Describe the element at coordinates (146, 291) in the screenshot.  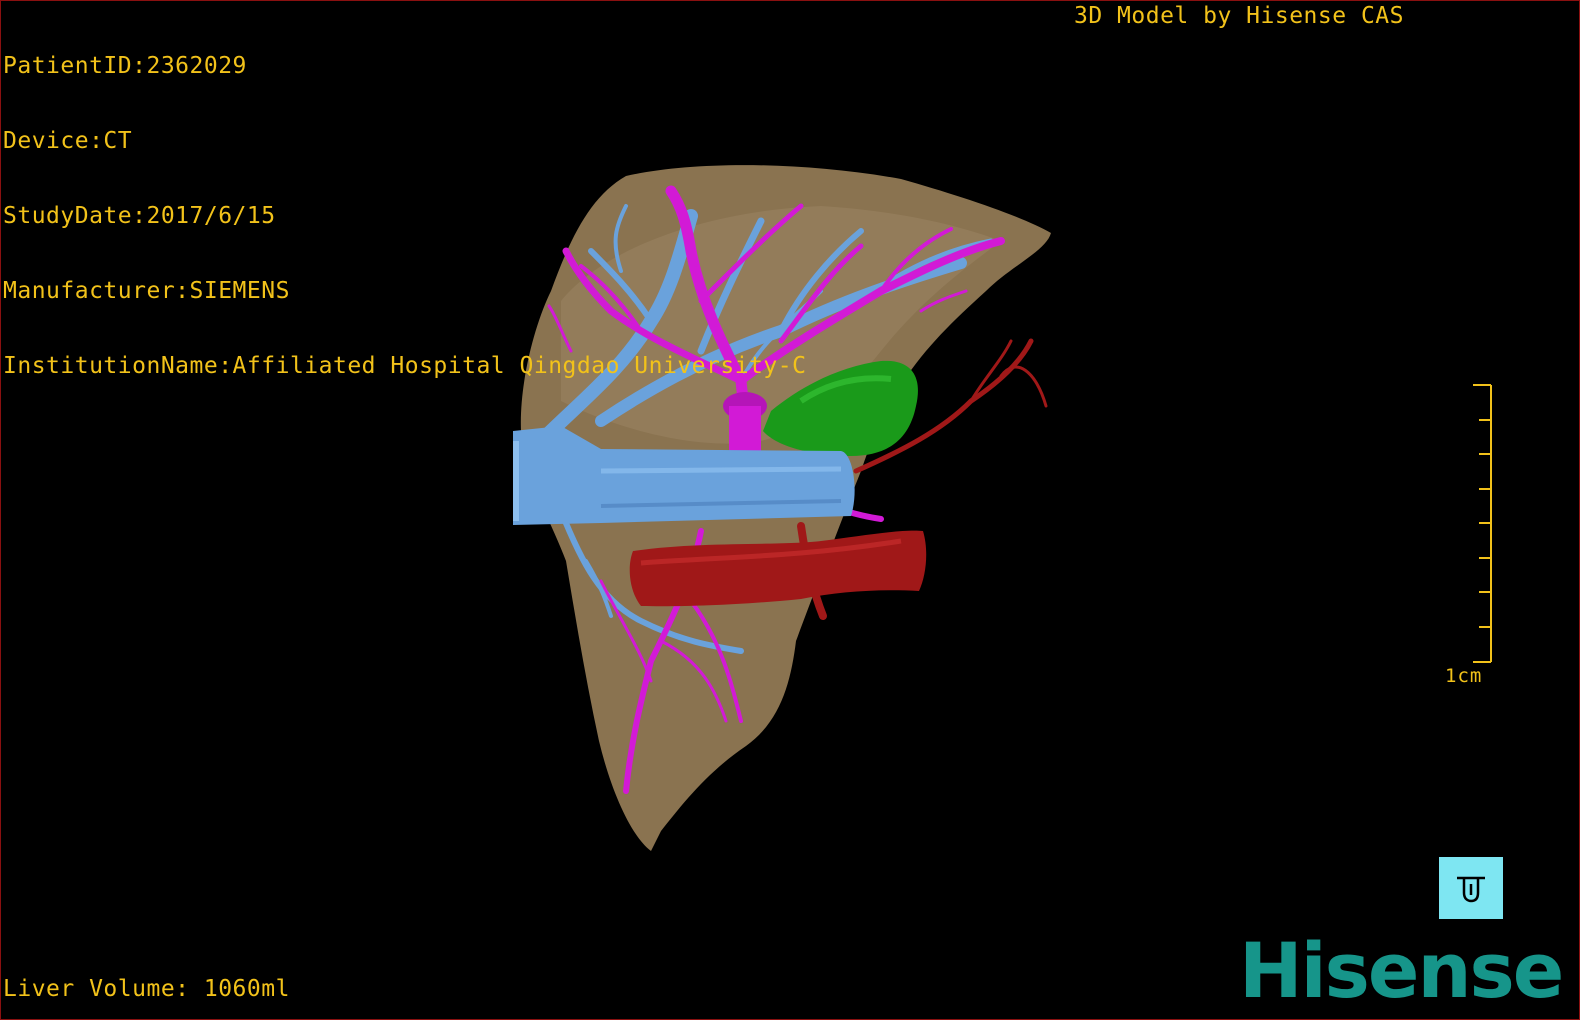
I see `manufacturer: Manufacturer:SIEMENS` at that location.